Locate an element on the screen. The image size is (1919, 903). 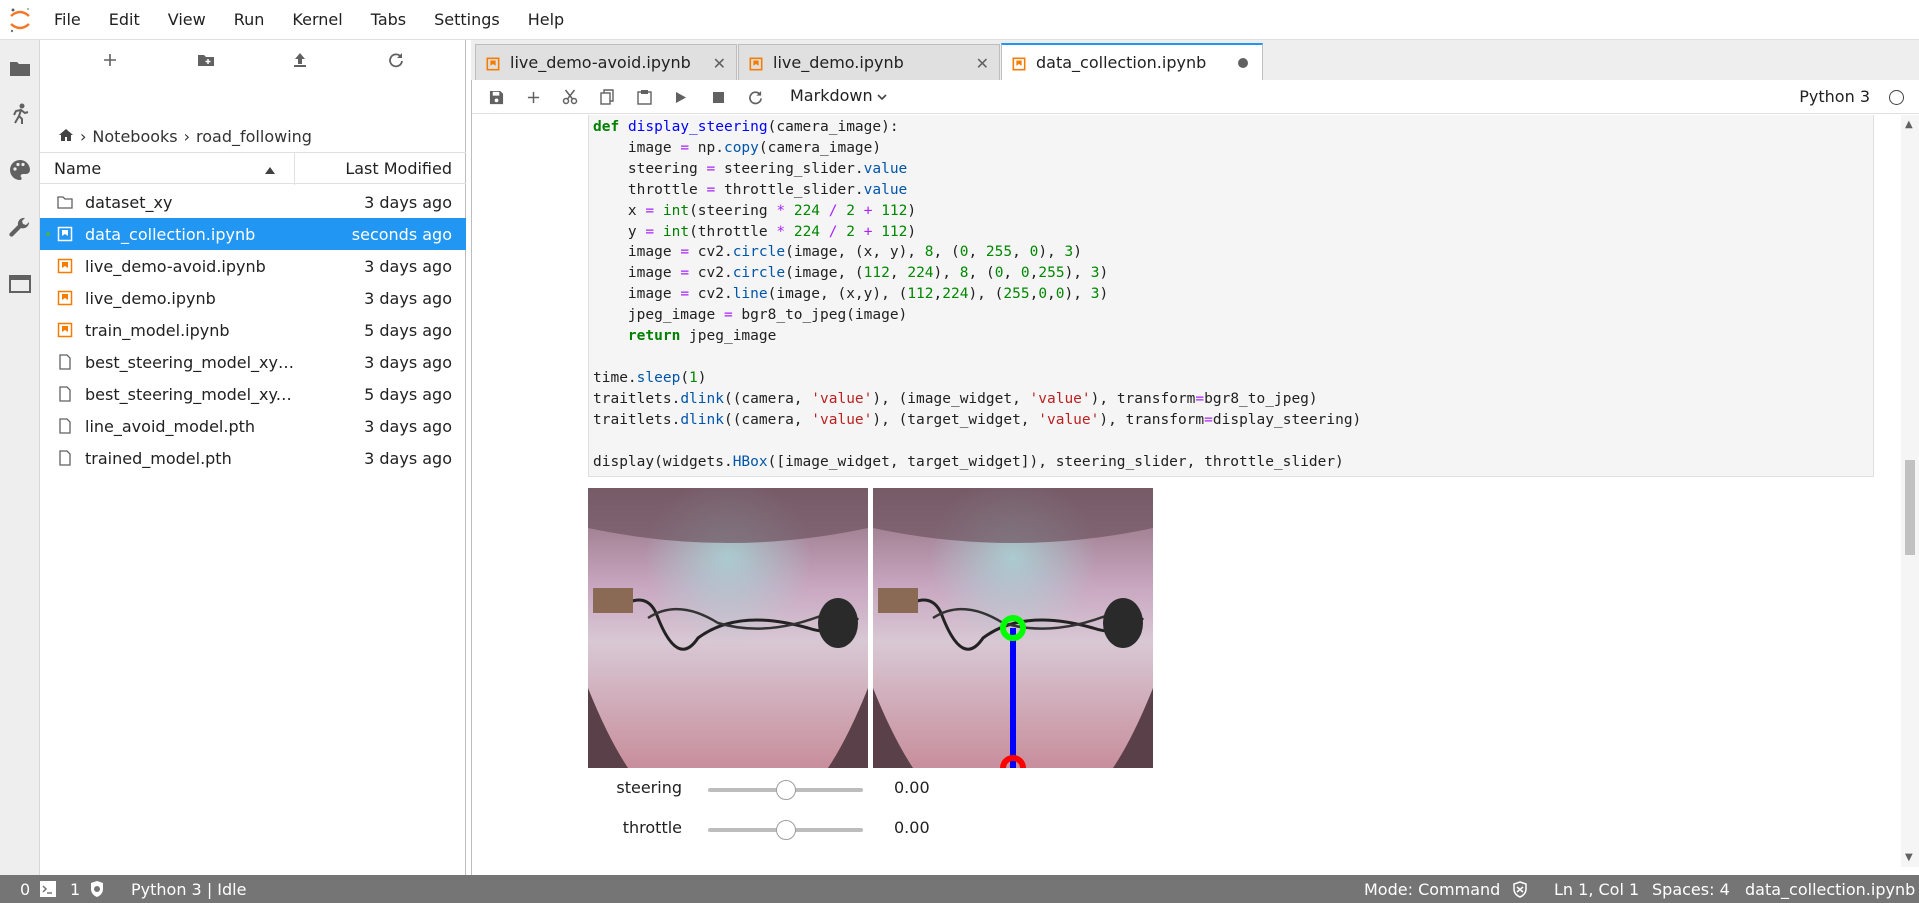
refresh-icon is located at coordinates (396, 60).